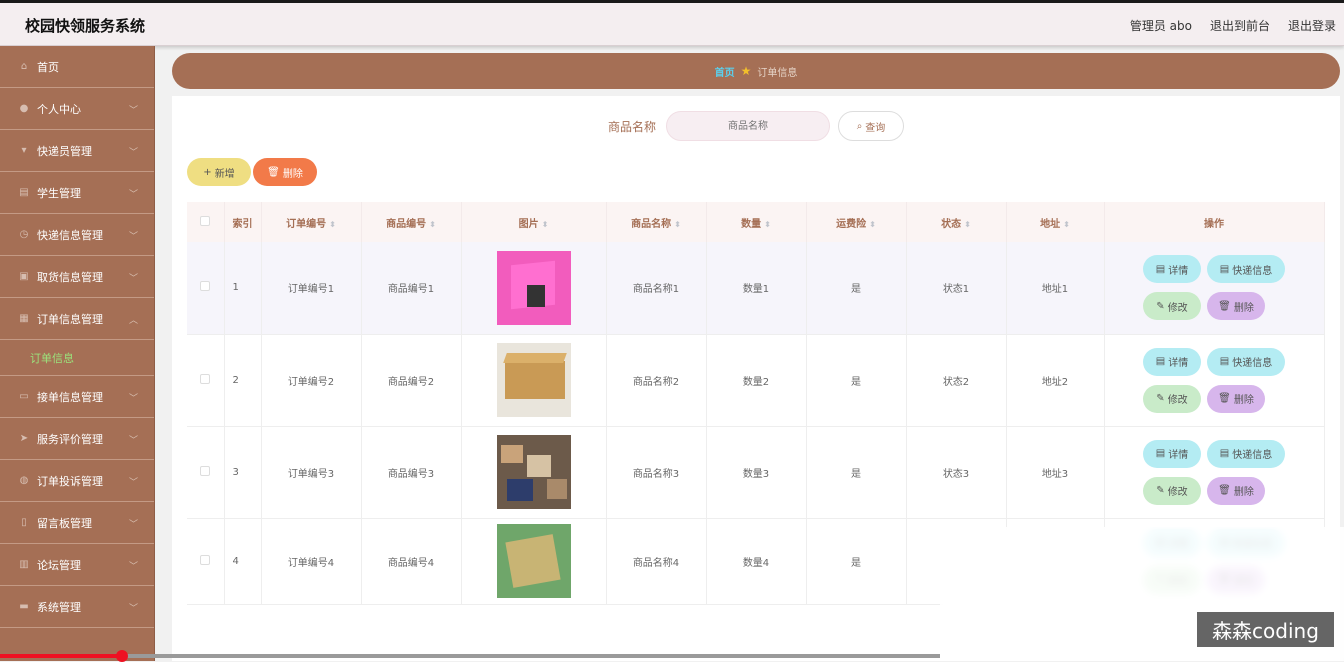  Describe the element at coordinates (77, 67) in the screenshot. I see `sidebar-item: ⌂ 首页` at that location.